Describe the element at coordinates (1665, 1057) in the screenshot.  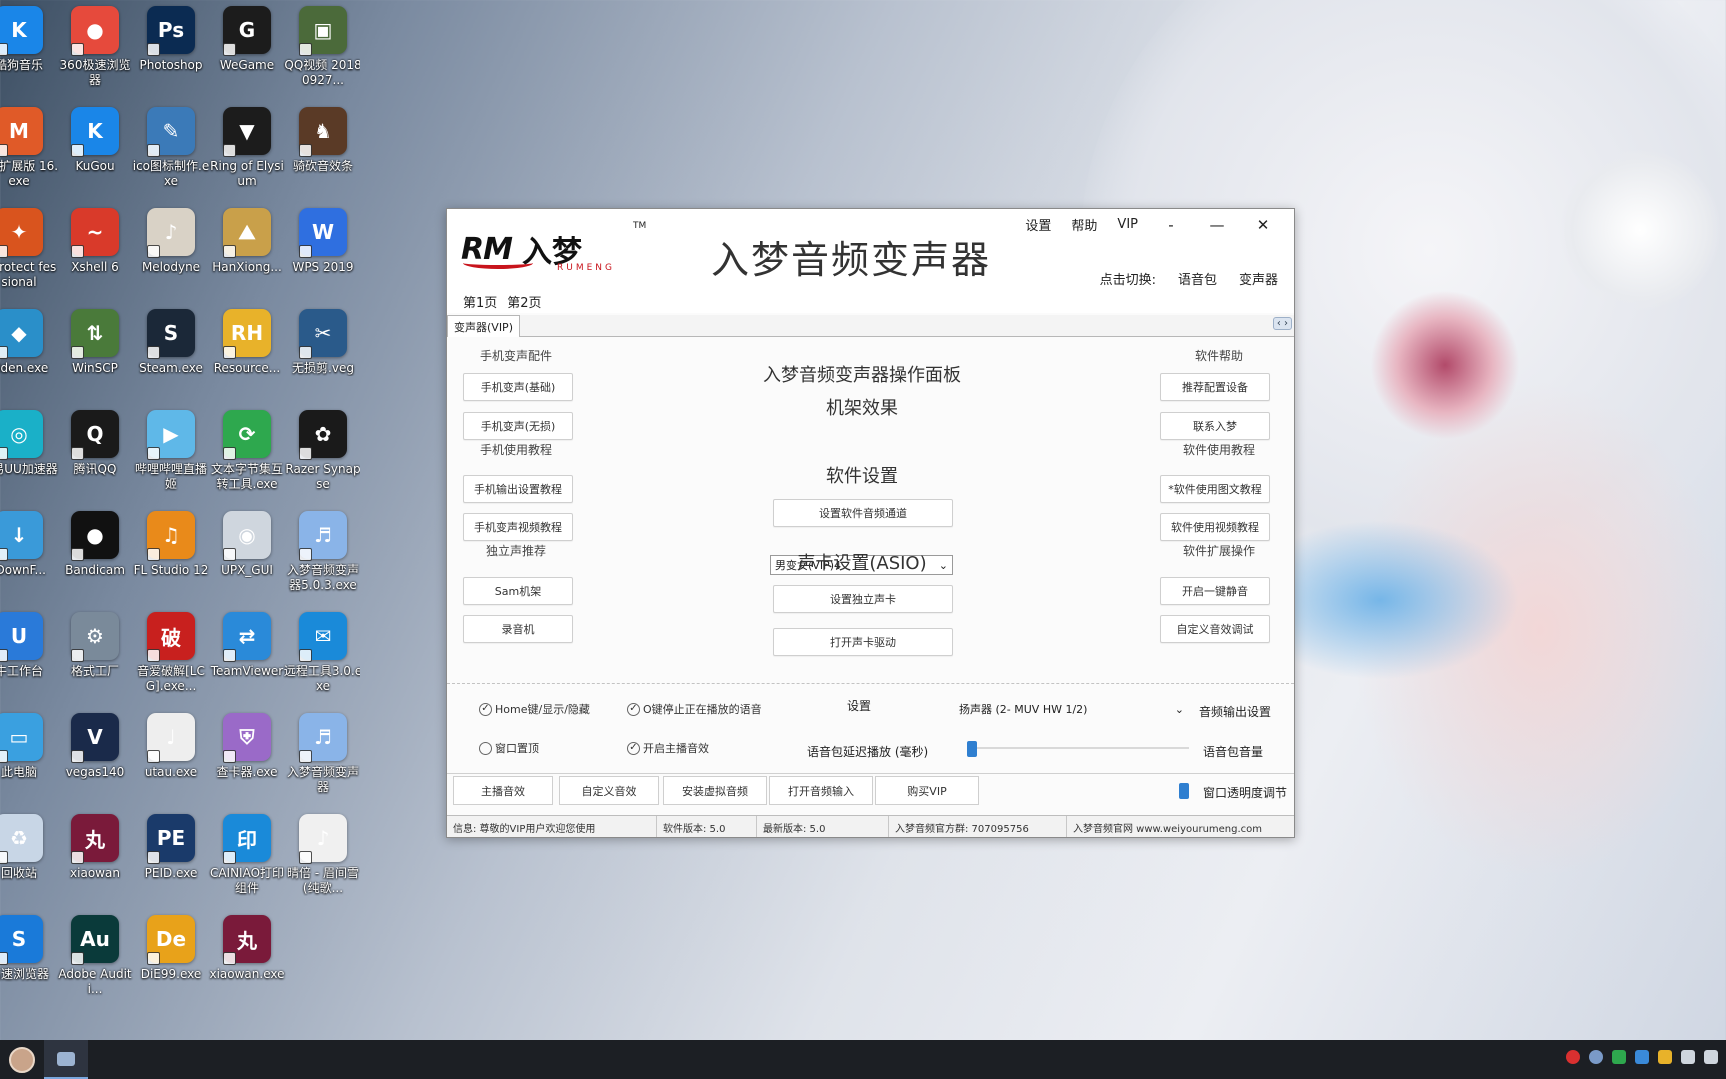
I see `qq-tray-icon` at that location.